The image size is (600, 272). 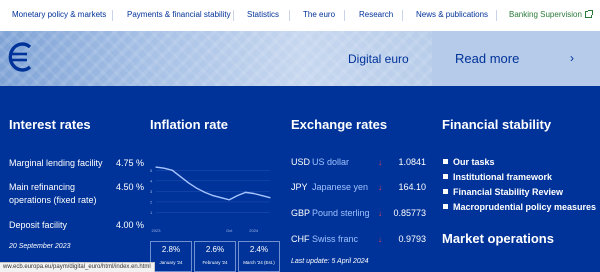 What do you see at coordinates (229, 230) in the screenshot?
I see `x-tick-label: Oct` at bounding box center [229, 230].